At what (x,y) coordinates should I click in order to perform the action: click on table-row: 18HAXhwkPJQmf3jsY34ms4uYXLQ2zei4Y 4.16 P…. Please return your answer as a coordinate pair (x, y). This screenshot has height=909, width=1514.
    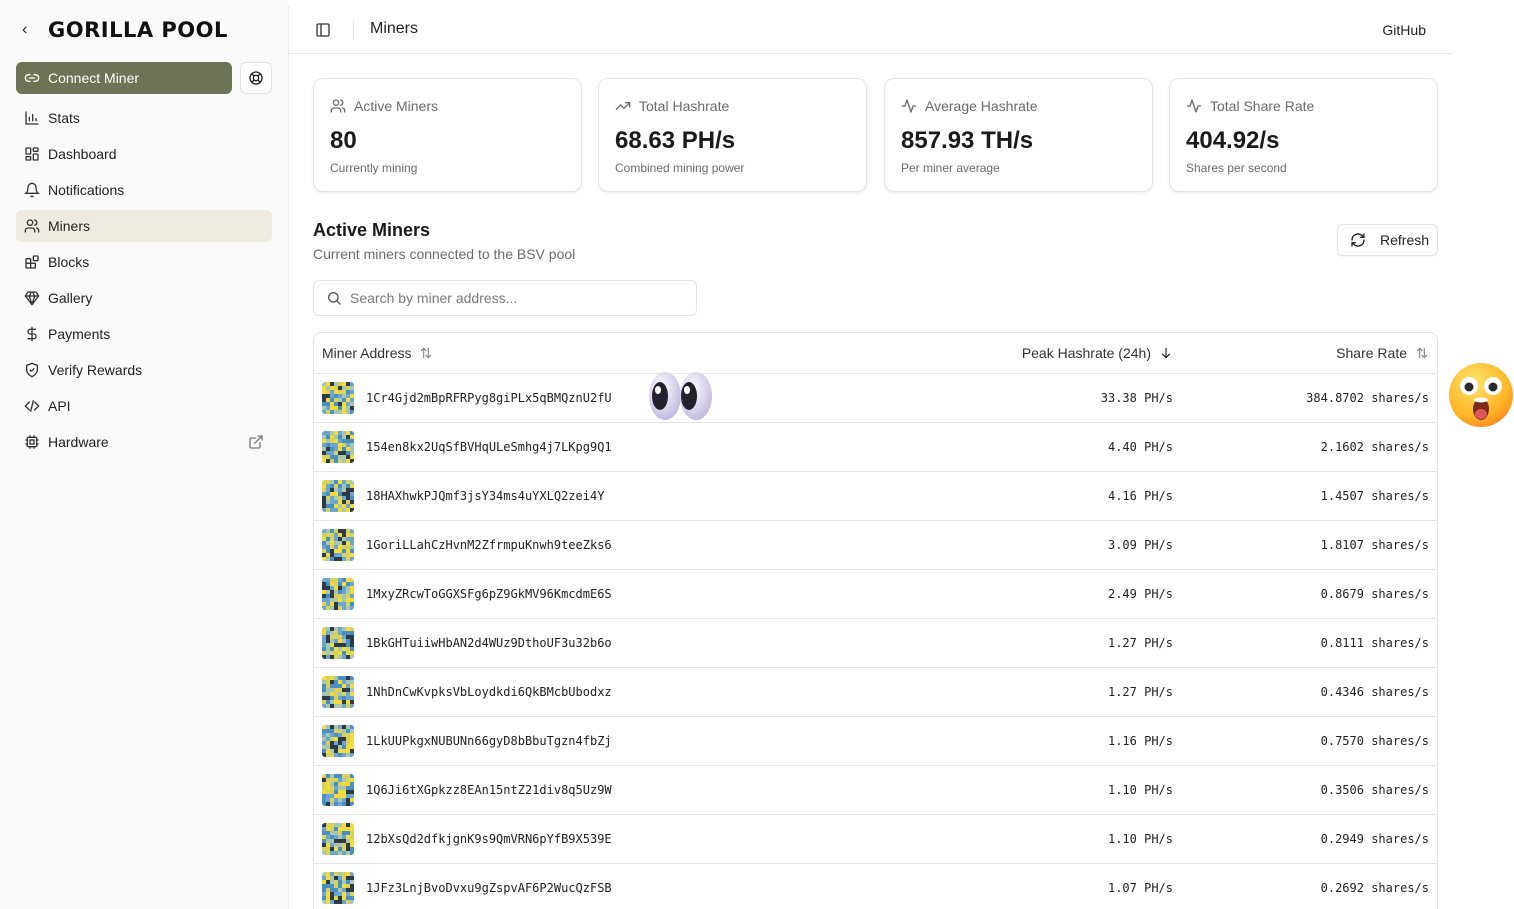
    Looking at the image, I should click on (875, 496).